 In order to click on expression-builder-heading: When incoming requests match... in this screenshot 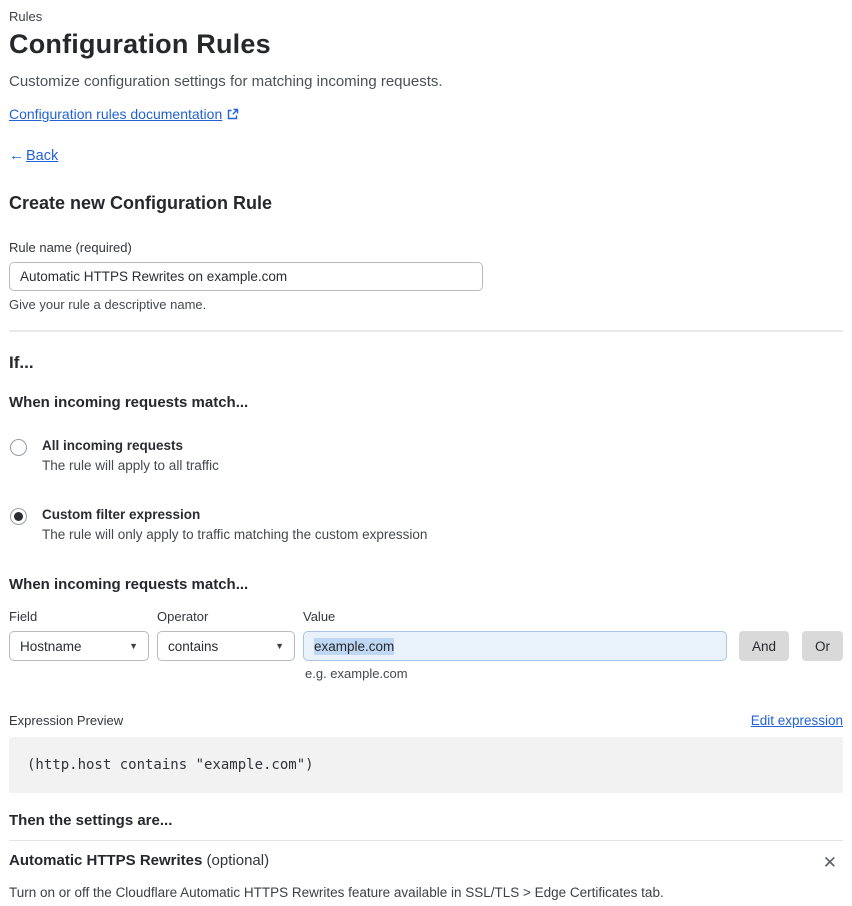, I will do `click(129, 584)`.